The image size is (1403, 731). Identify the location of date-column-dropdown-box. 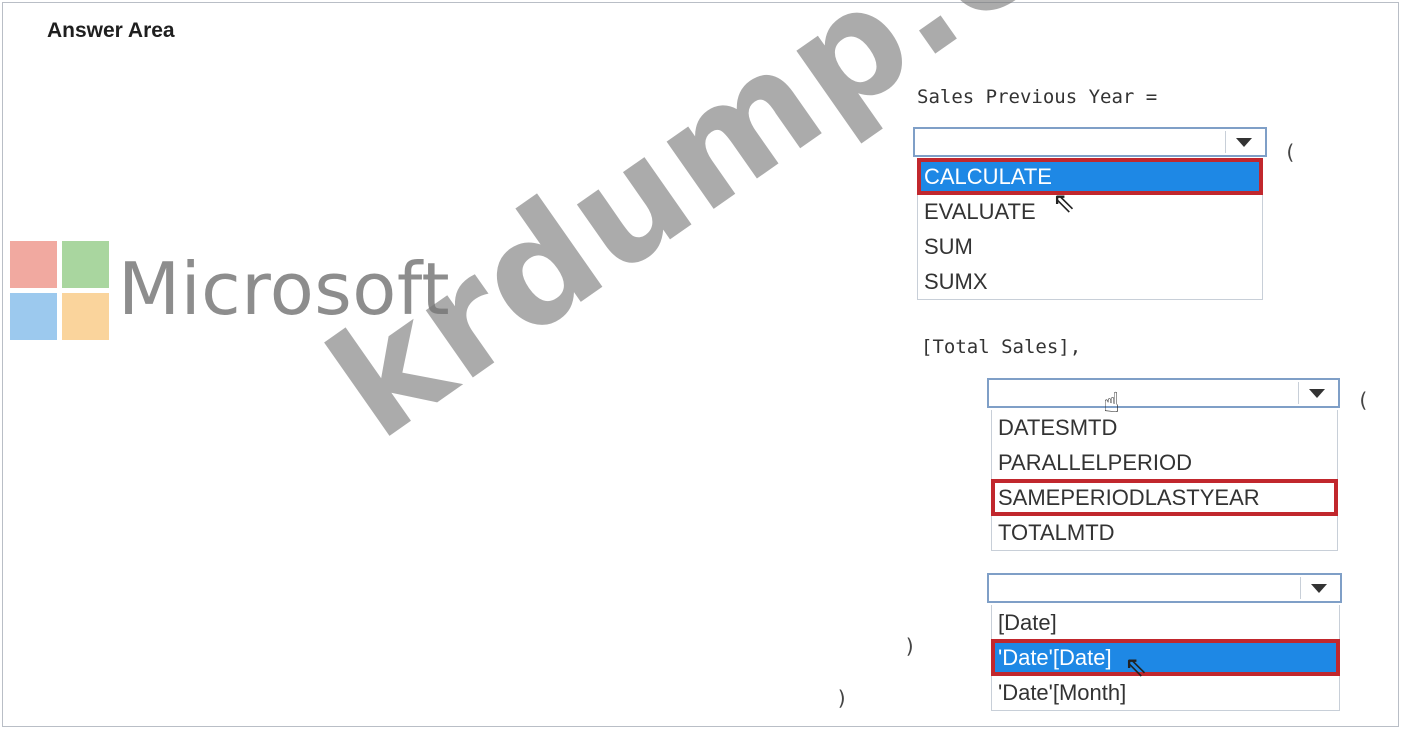
(1164, 588).